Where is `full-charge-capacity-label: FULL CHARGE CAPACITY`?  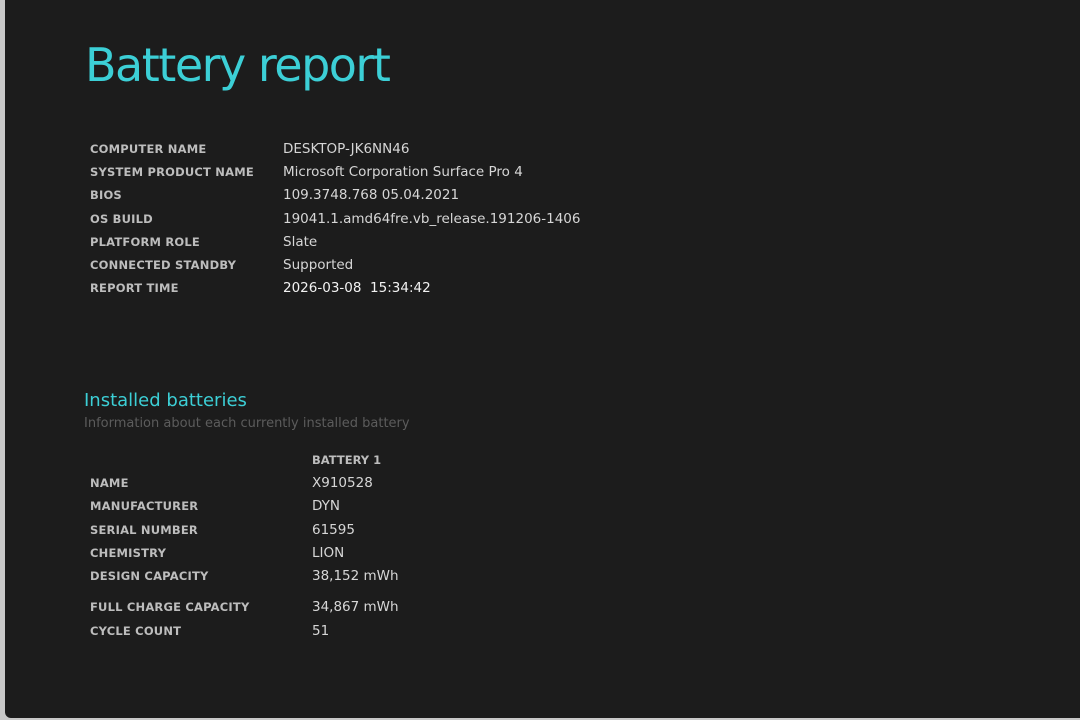 full-charge-capacity-label: FULL CHARGE CAPACITY is located at coordinates (170, 607).